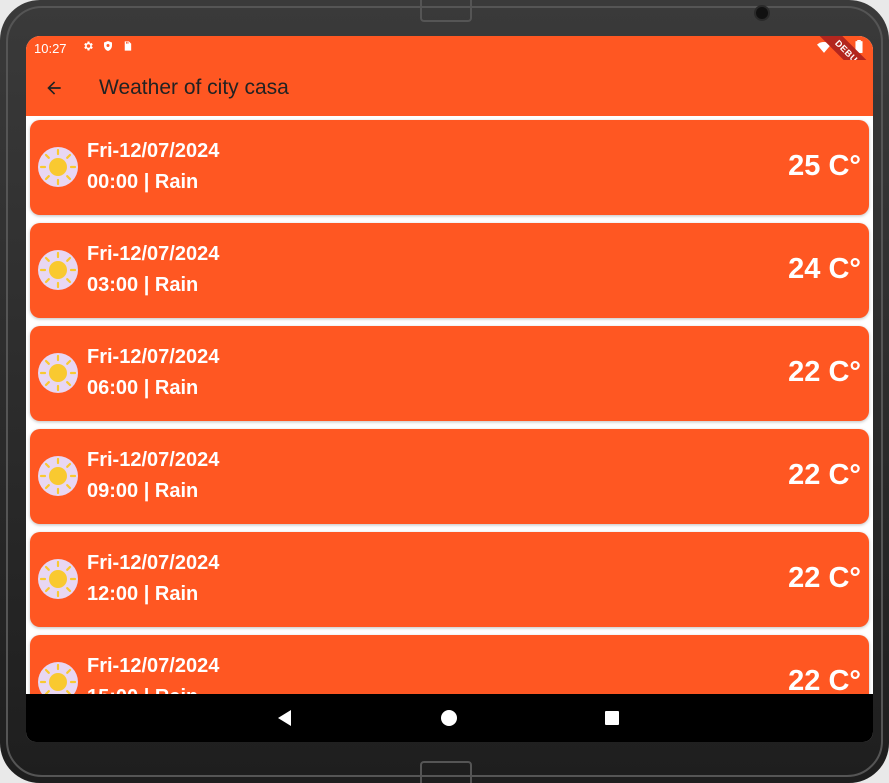 This screenshot has width=889, height=783. Describe the element at coordinates (612, 718) in the screenshot. I see `nav-recents-icon` at that location.